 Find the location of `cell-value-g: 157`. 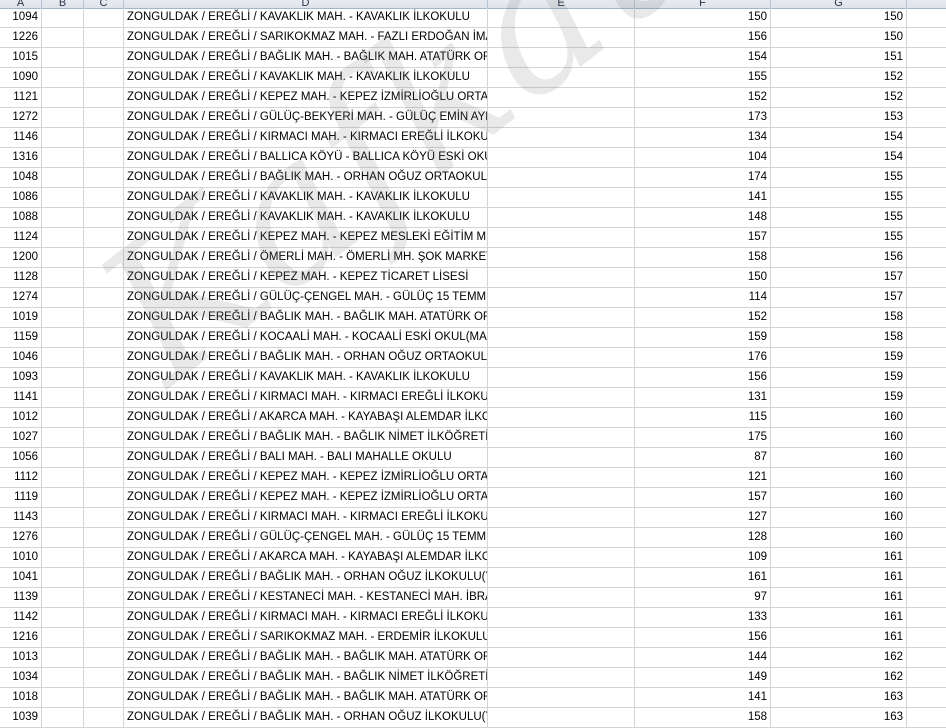

cell-value-g: 157 is located at coordinates (839, 297).